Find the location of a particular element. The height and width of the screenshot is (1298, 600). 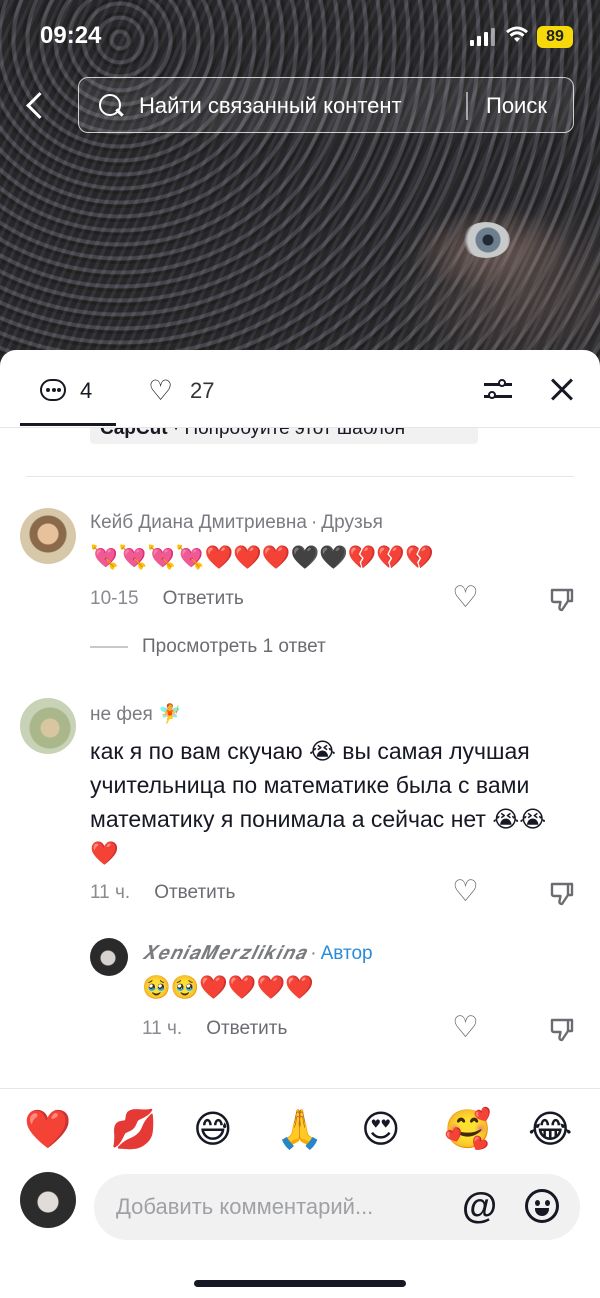

author-badge: Автор is located at coordinates (346, 953).